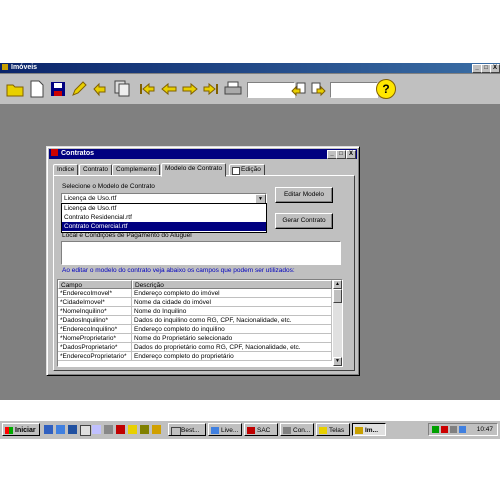  What do you see at coordinates (444, 429) in the screenshot?
I see `tray-antivirus-icon` at bounding box center [444, 429].